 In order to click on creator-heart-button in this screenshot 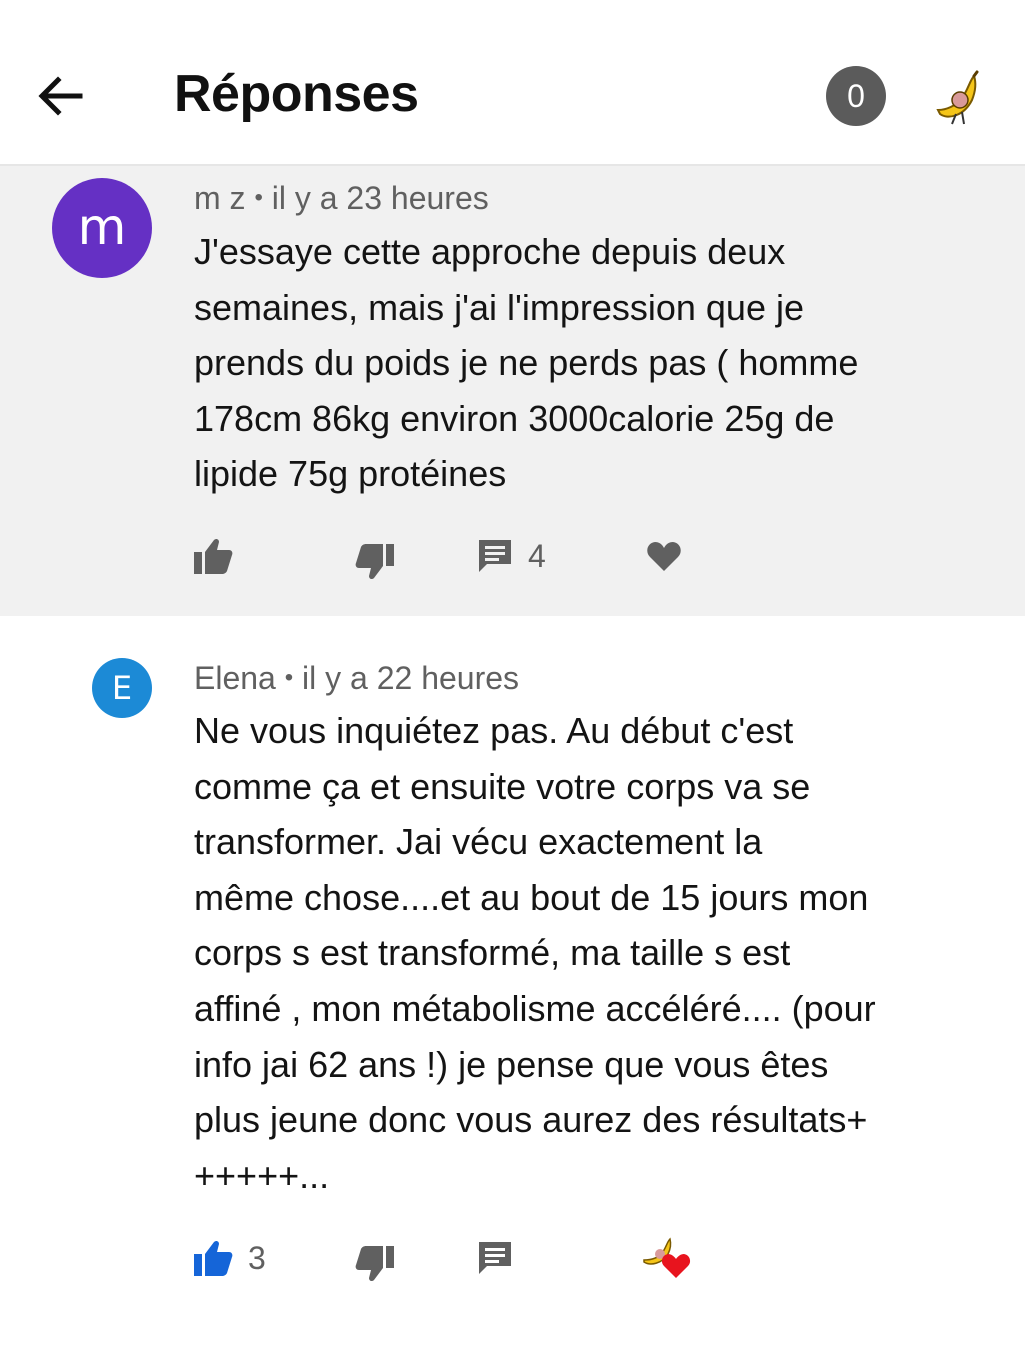, I will do `click(667, 1258)`.